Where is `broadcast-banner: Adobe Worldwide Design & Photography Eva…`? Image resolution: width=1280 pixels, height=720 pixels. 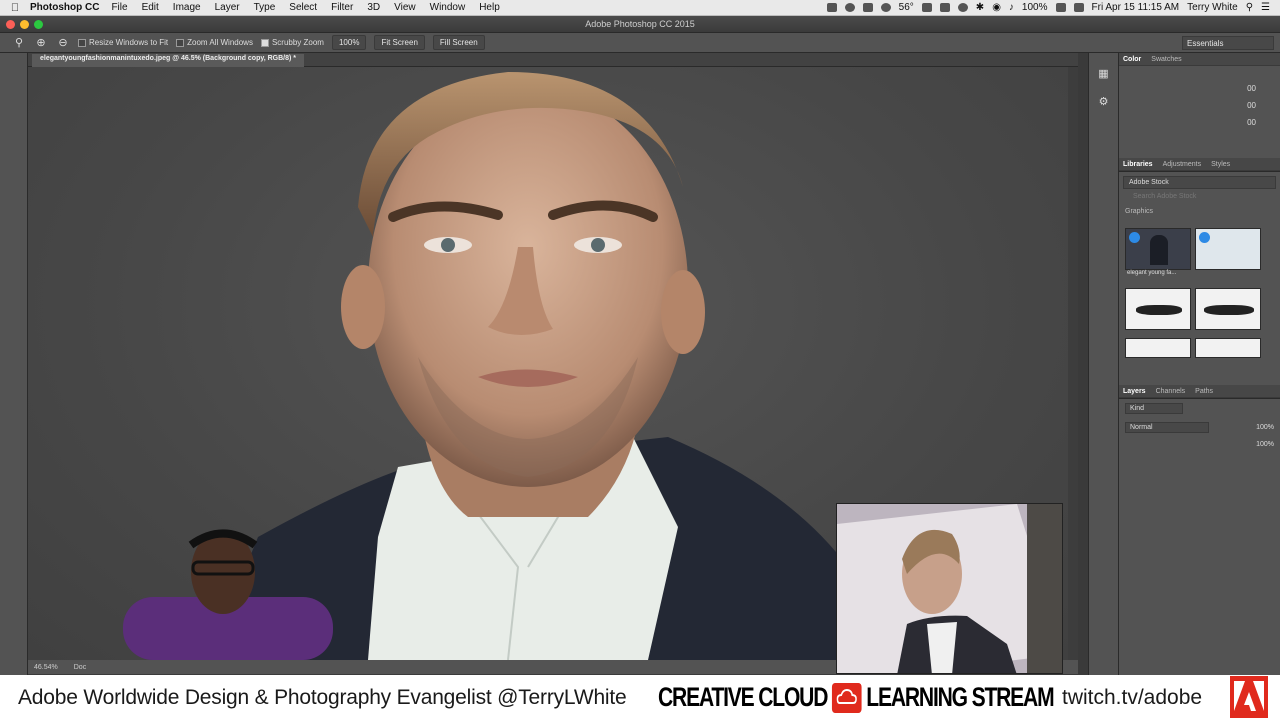 broadcast-banner: Adobe Worldwide Design & Photography Eva… is located at coordinates (640, 697).